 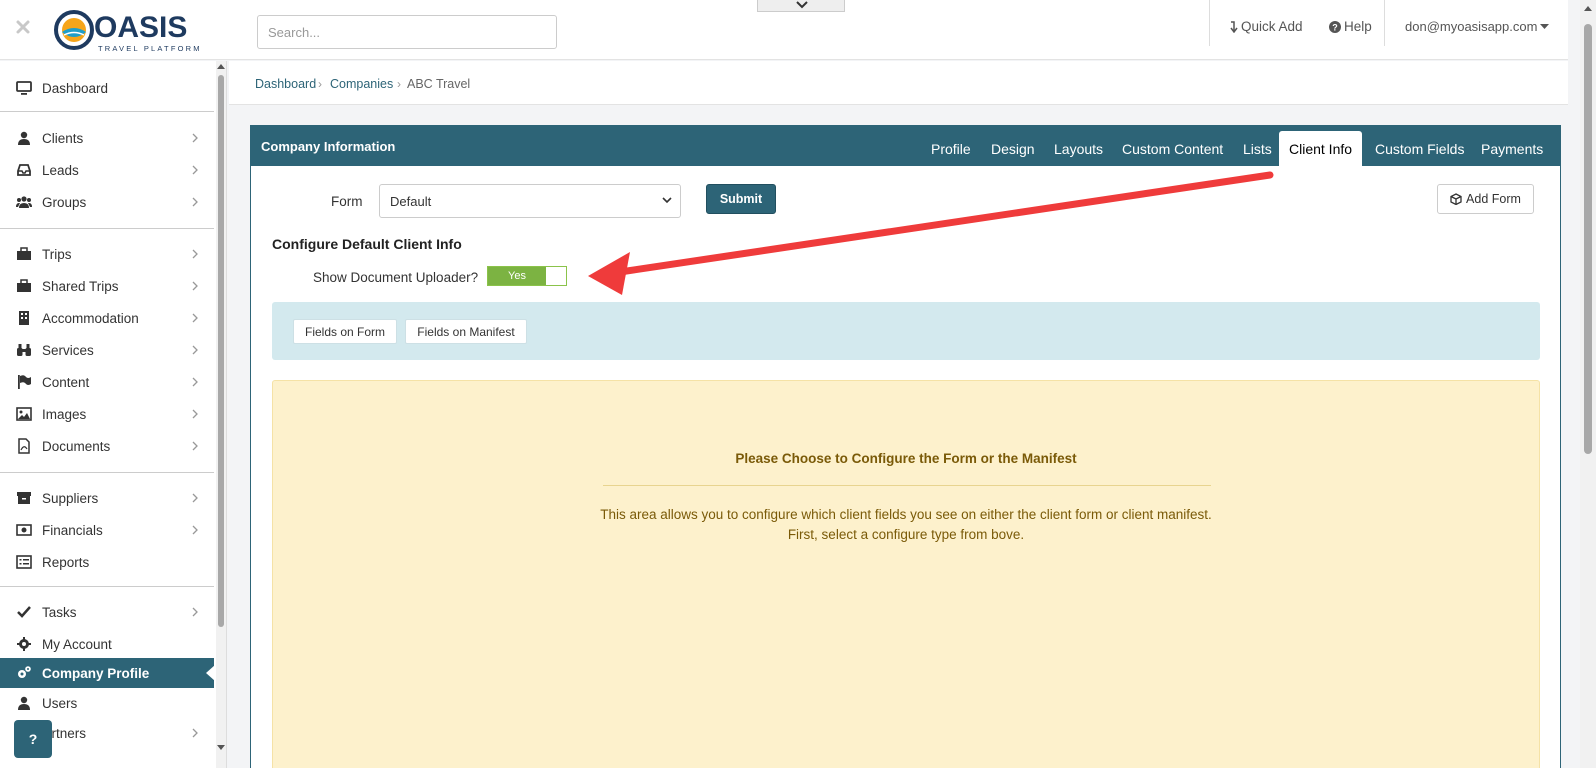 What do you see at coordinates (150, 48) in the screenshot?
I see `logo-tagline: TRAVEL PLATFORM` at bounding box center [150, 48].